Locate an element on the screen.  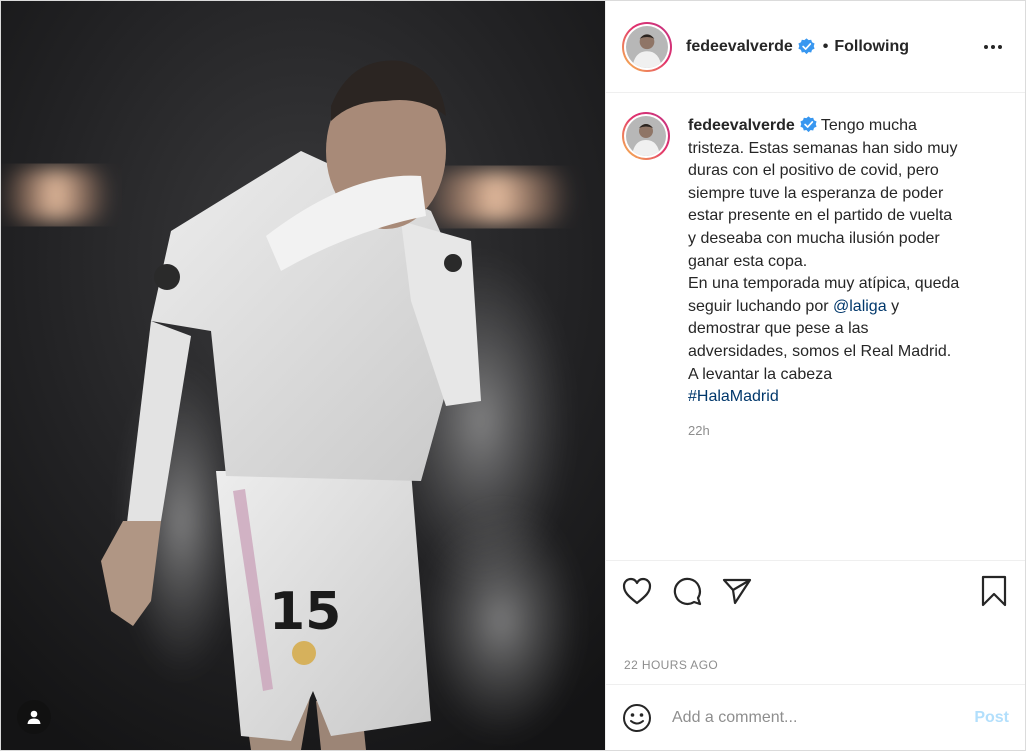
comment-button is located at coordinates (690, 591).